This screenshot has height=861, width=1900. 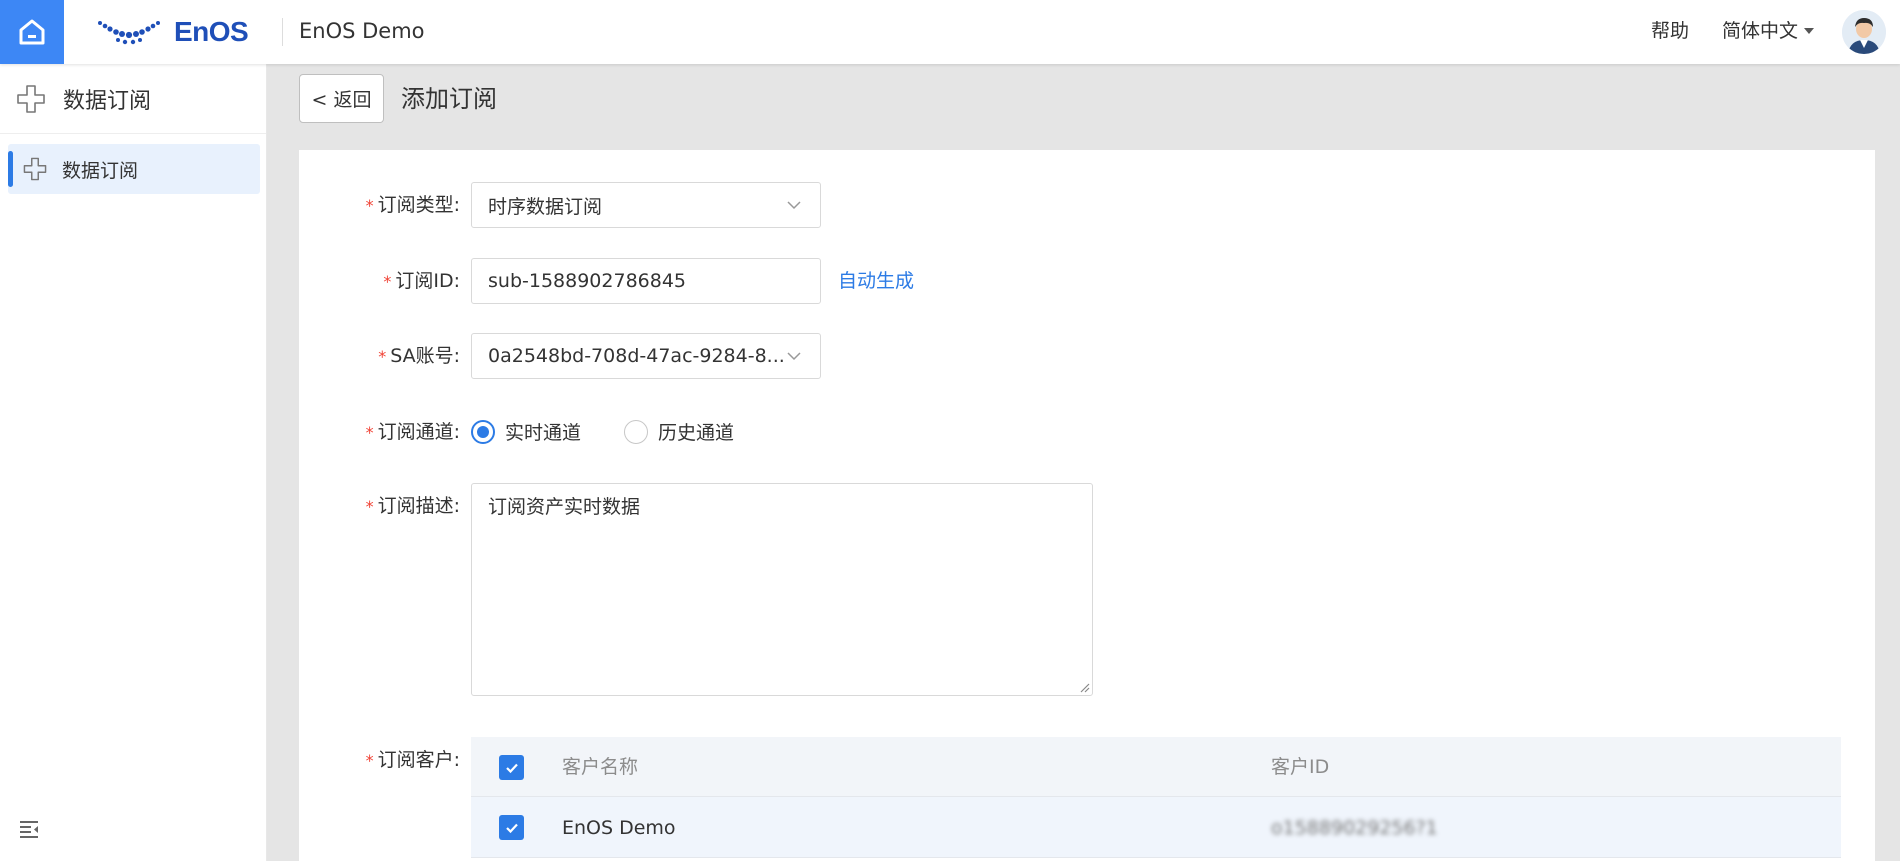 I want to click on back-button: < 返回, so click(x=341, y=98).